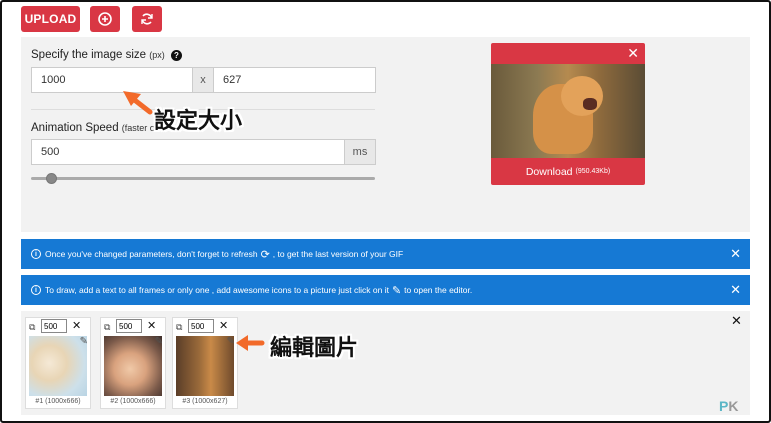  What do you see at coordinates (106, 55) in the screenshot?
I see `image-size-label: Specify the image size (px) ?` at bounding box center [106, 55].